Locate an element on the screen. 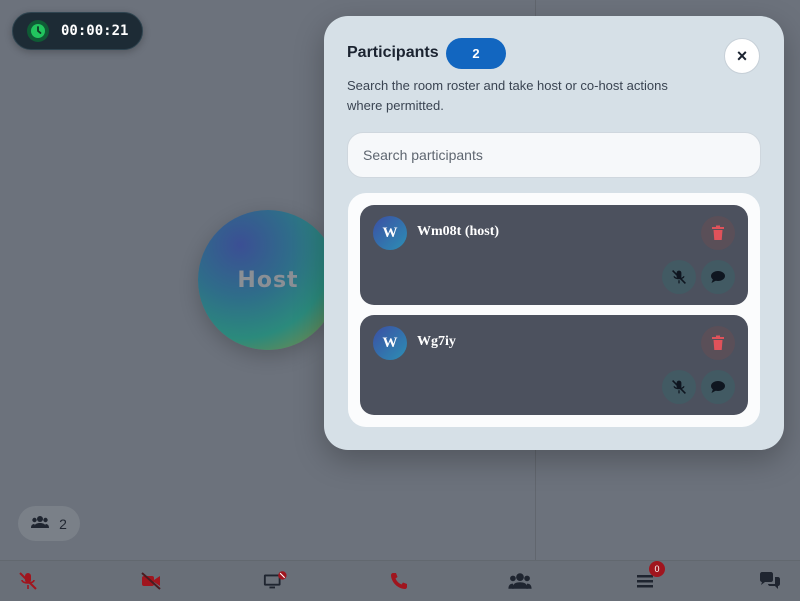  mic-toggle-button is located at coordinates (28, 581).